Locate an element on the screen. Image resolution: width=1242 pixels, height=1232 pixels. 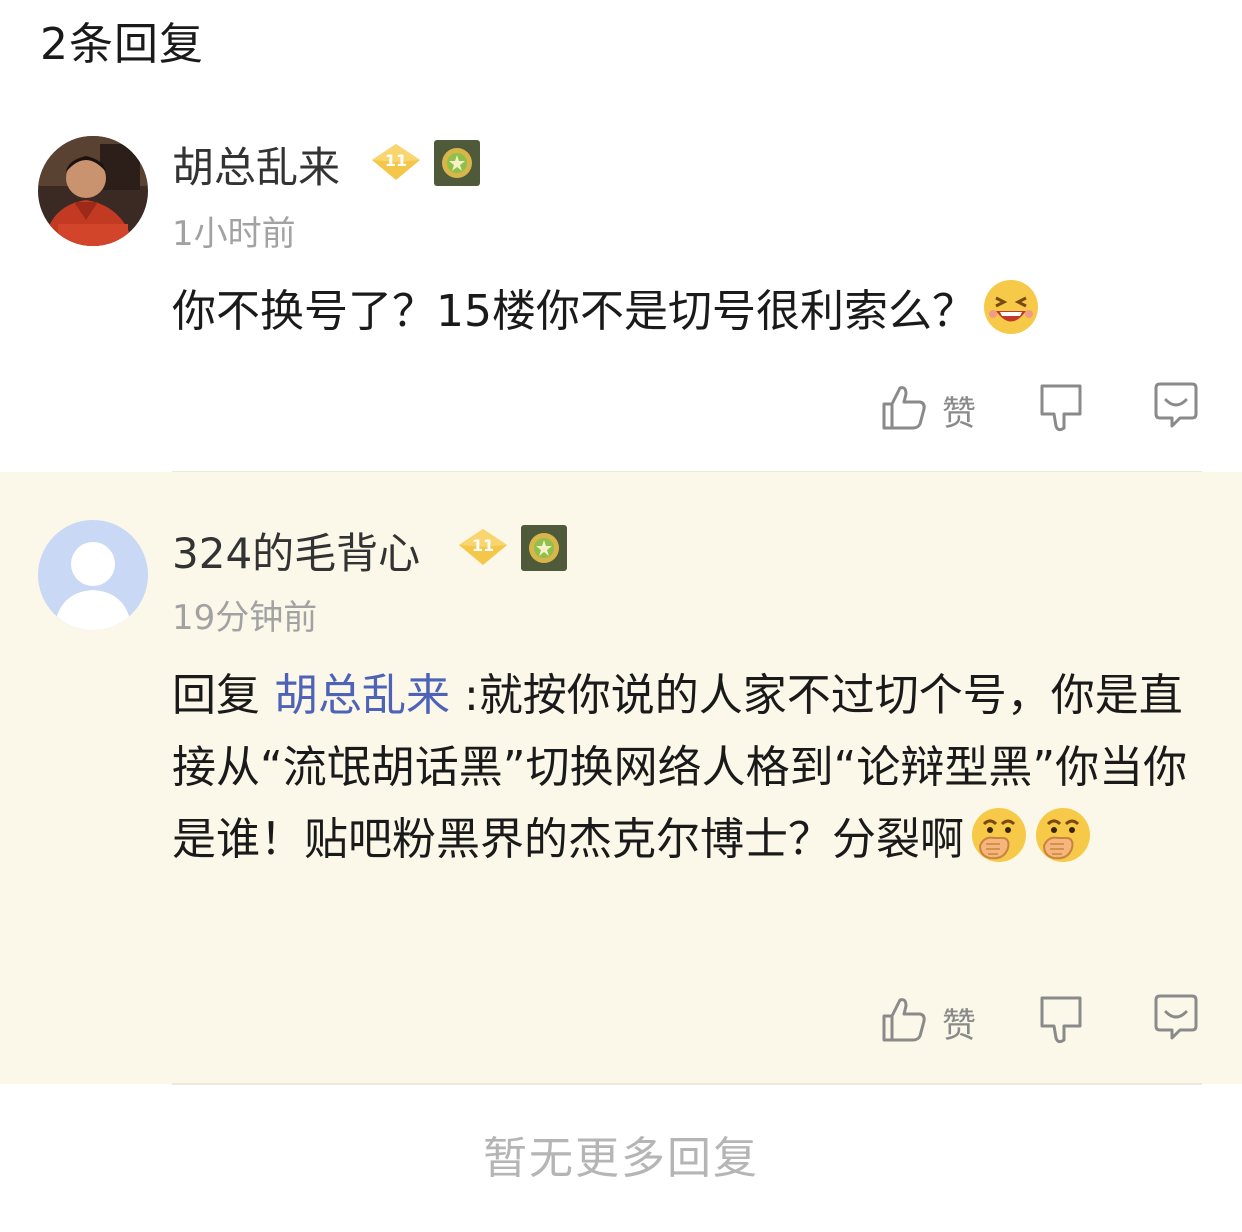
reply-prefix: 回复 is located at coordinates (223, 695).